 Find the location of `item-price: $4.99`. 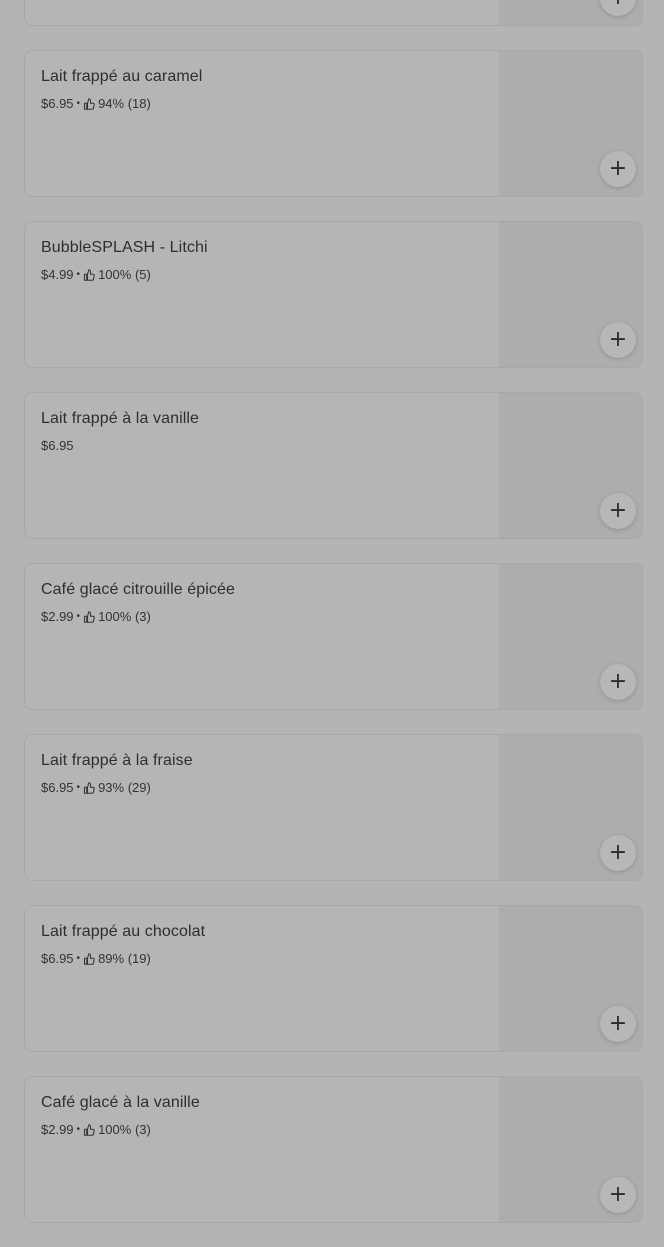

item-price: $4.99 is located at coordinates (57, 274).